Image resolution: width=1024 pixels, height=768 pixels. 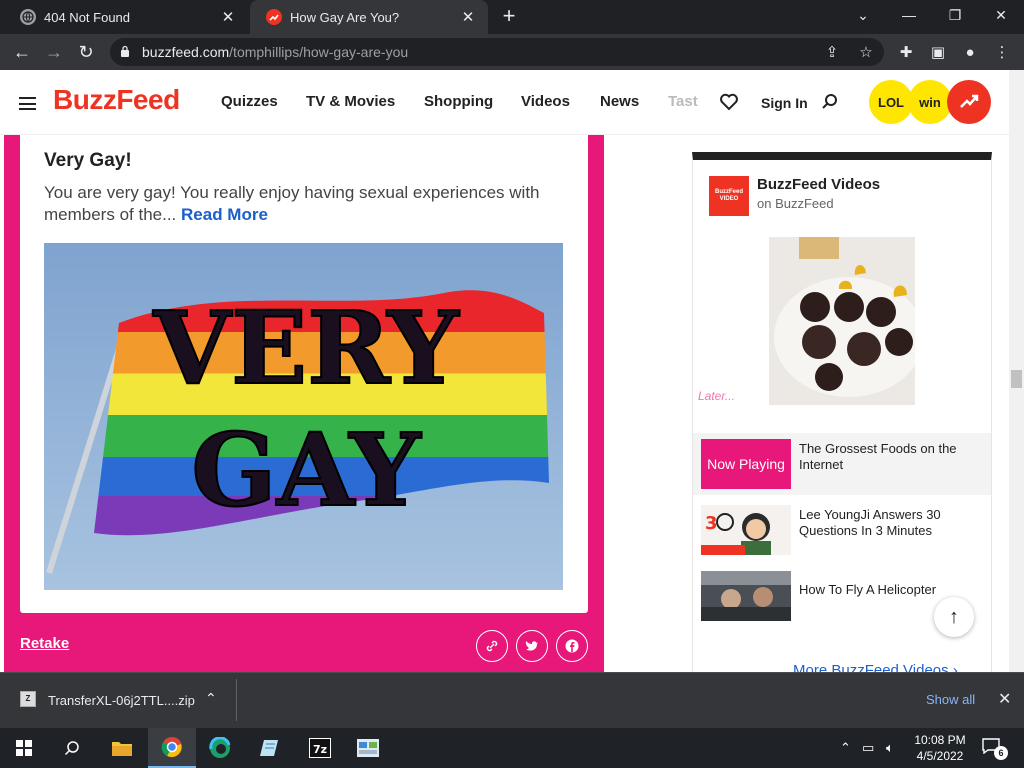 I want to click on nav-news: News, so click(x=619, y=101).